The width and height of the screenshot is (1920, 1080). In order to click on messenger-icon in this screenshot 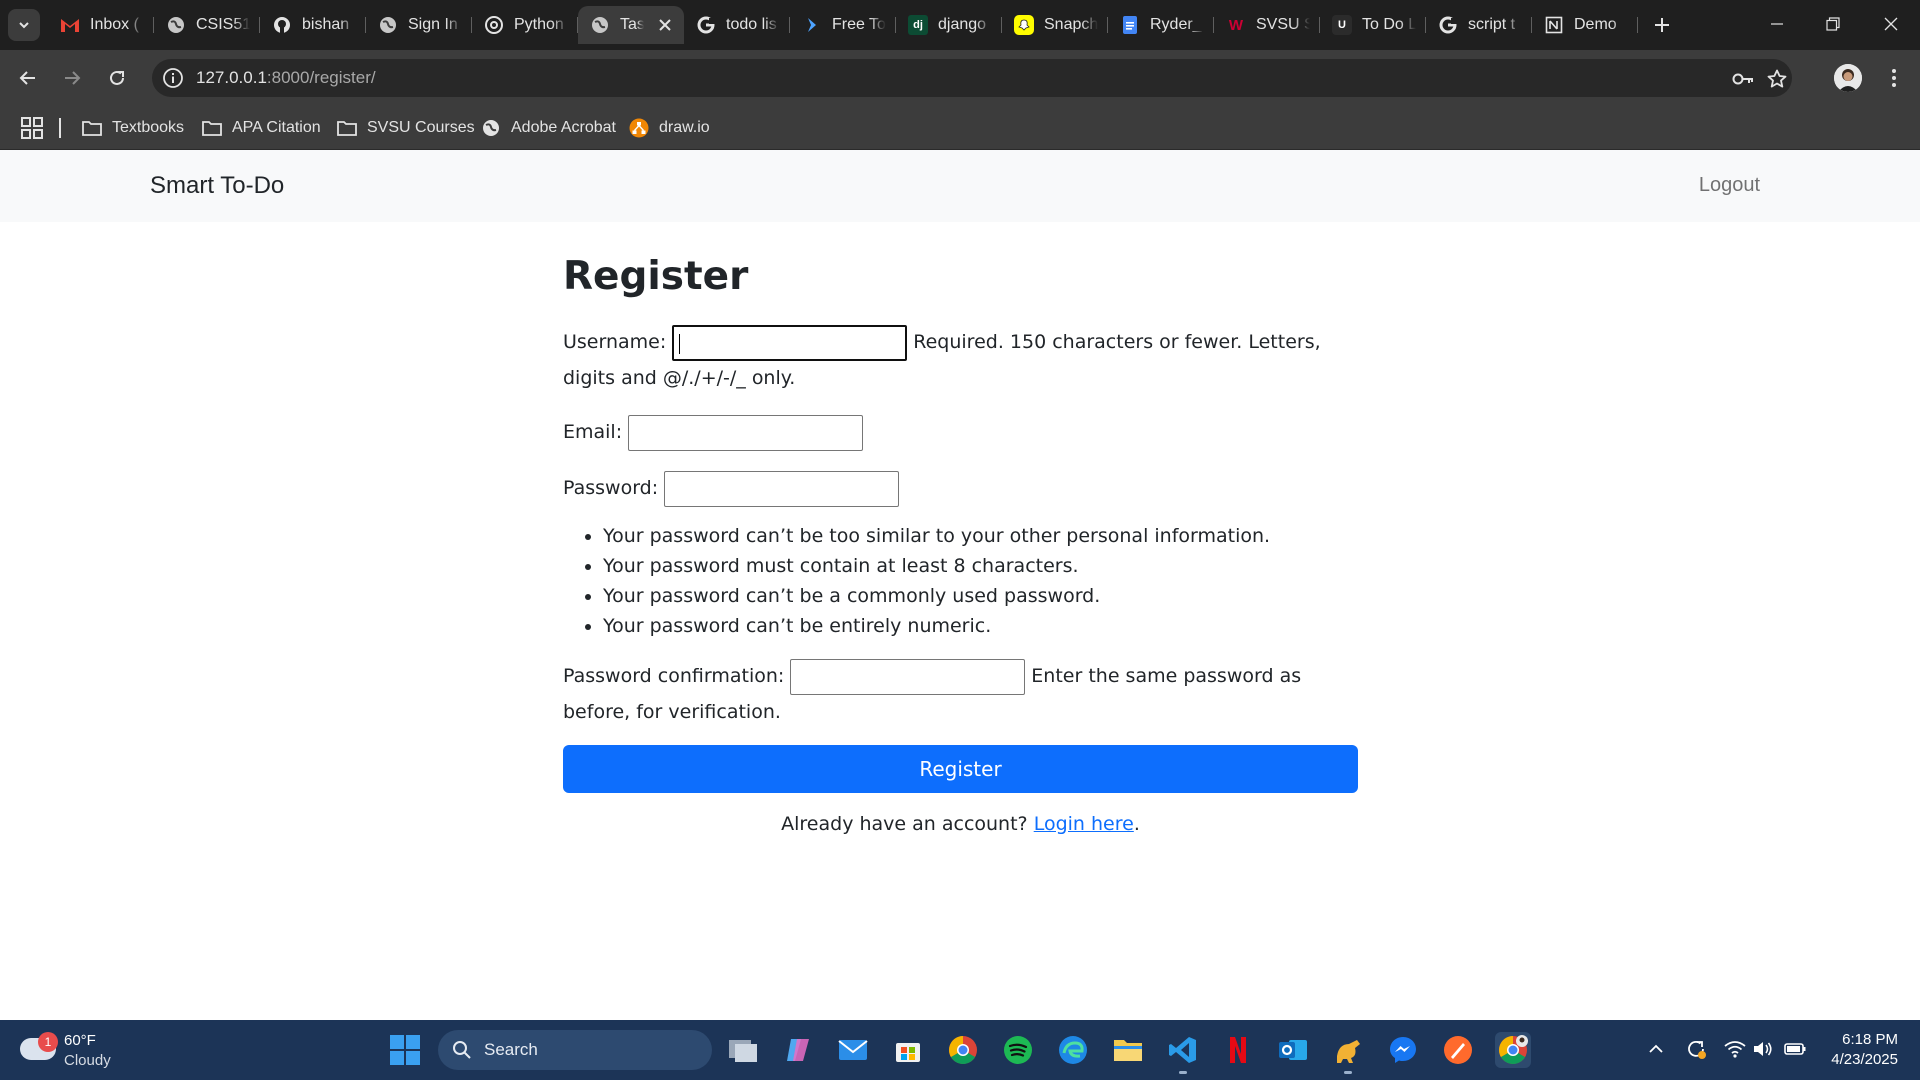, I will do `click(1403, 1050)`.